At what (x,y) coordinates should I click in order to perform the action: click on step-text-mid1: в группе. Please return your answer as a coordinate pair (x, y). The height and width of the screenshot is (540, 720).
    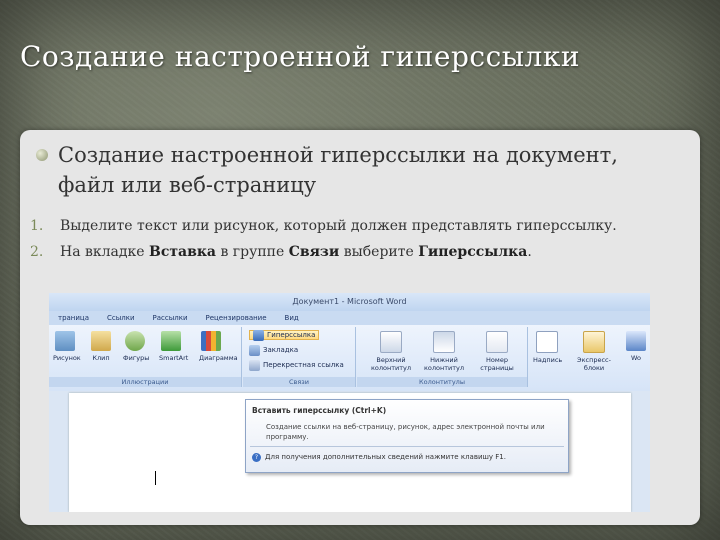
    Looking at the image, I should click on (252, 252).